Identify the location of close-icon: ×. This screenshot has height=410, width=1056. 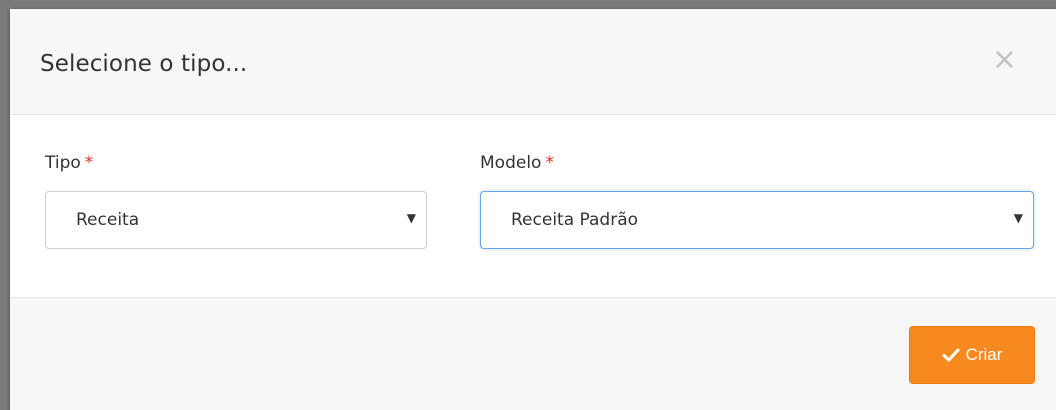
(1004, 60).